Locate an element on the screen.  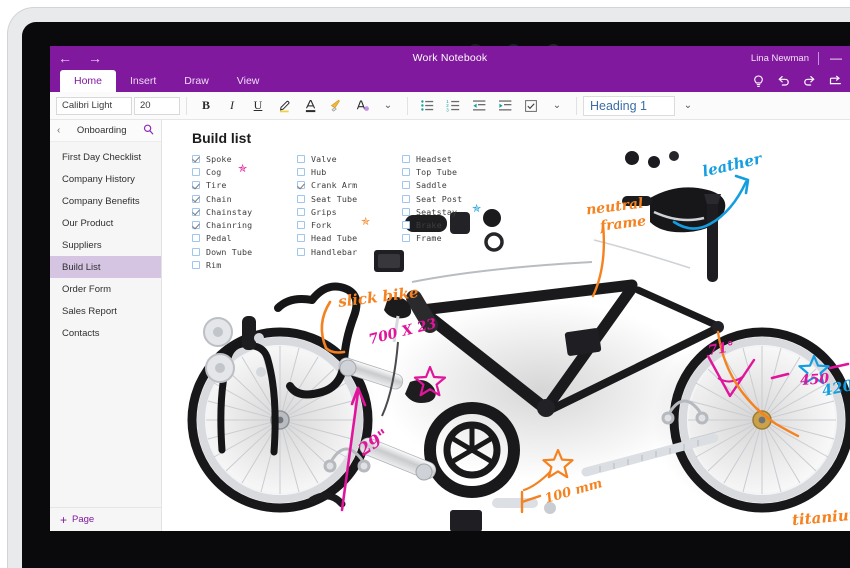
tab-home: Home is located at coordinates (88, 81).